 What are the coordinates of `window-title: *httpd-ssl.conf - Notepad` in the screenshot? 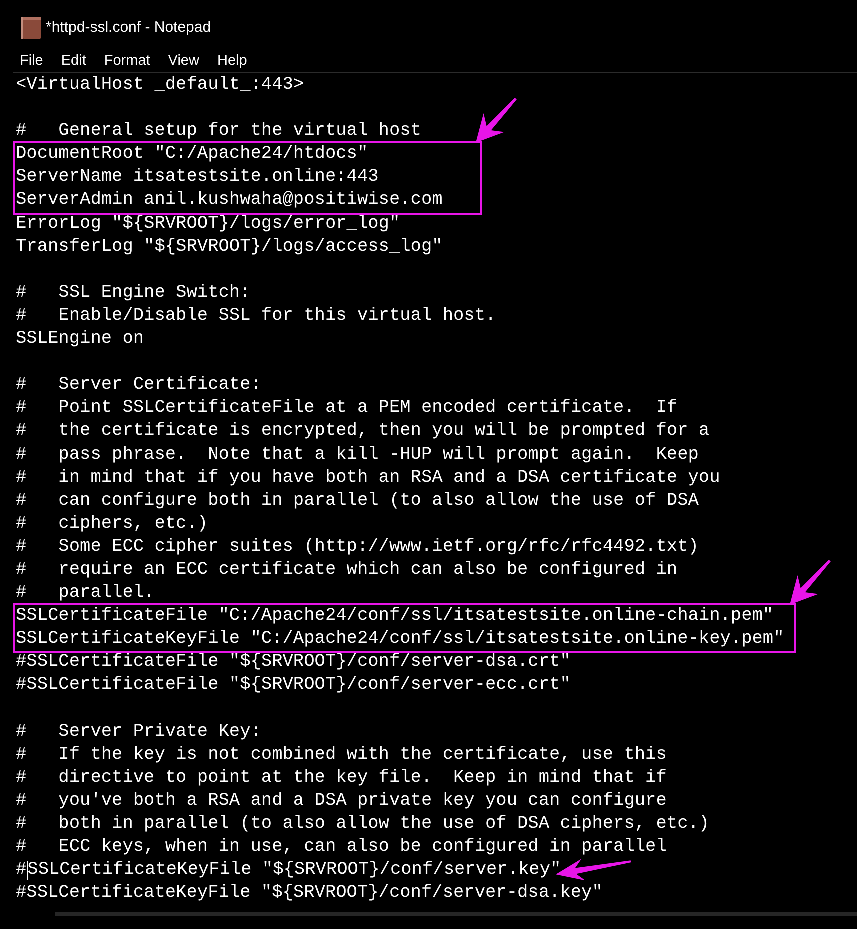 It's located at (129, 28).